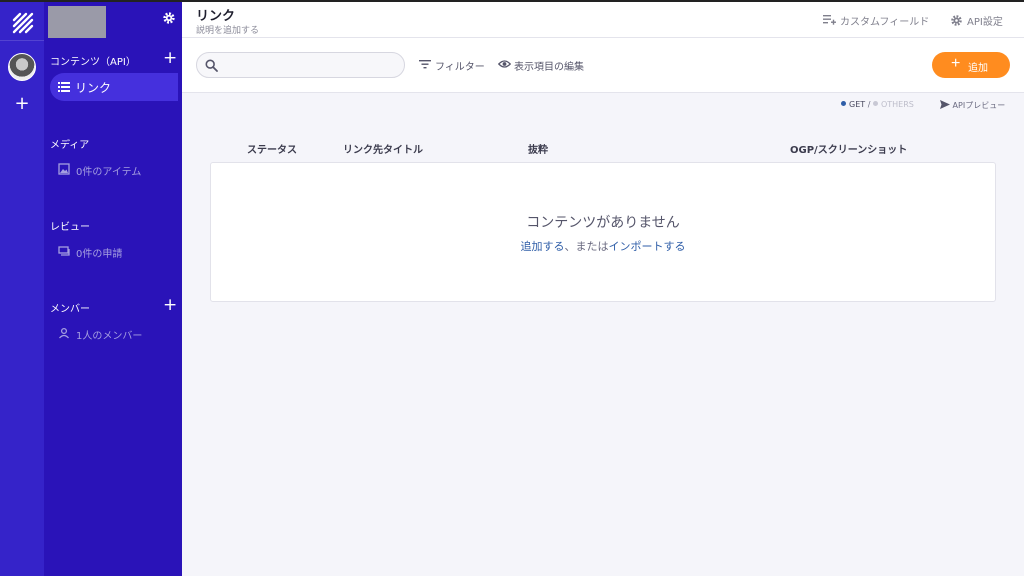 The width and height of the screenshot is (1024, 576). What do you see at coordinates (93, 88) in the screenshot?
I see `sidebar-item-label: リンク` at bounding box center [93, 88].